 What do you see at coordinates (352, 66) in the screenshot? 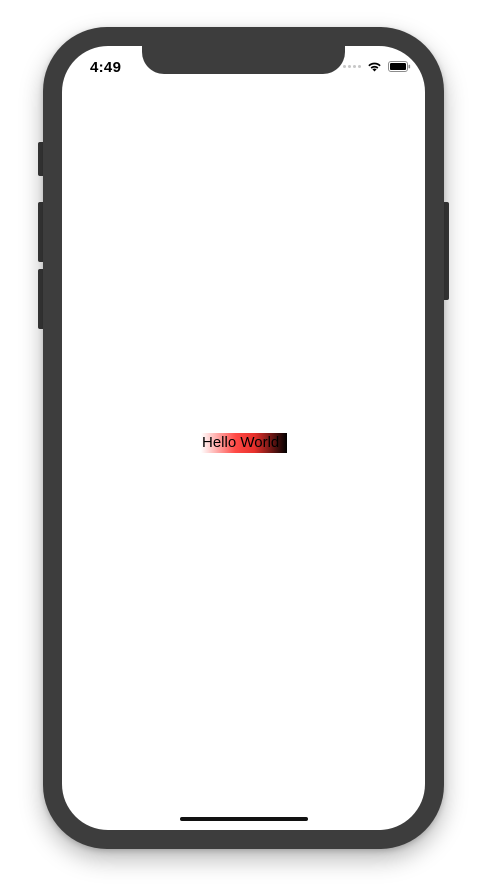
I see `signal-dots-icon` at bounding box center [352, 66].